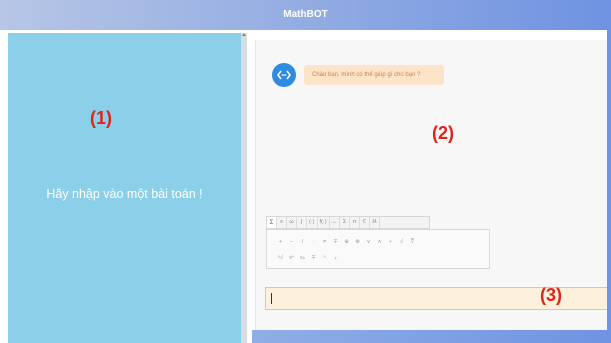  I want to click on right-edge-bar, so click(609, 180).